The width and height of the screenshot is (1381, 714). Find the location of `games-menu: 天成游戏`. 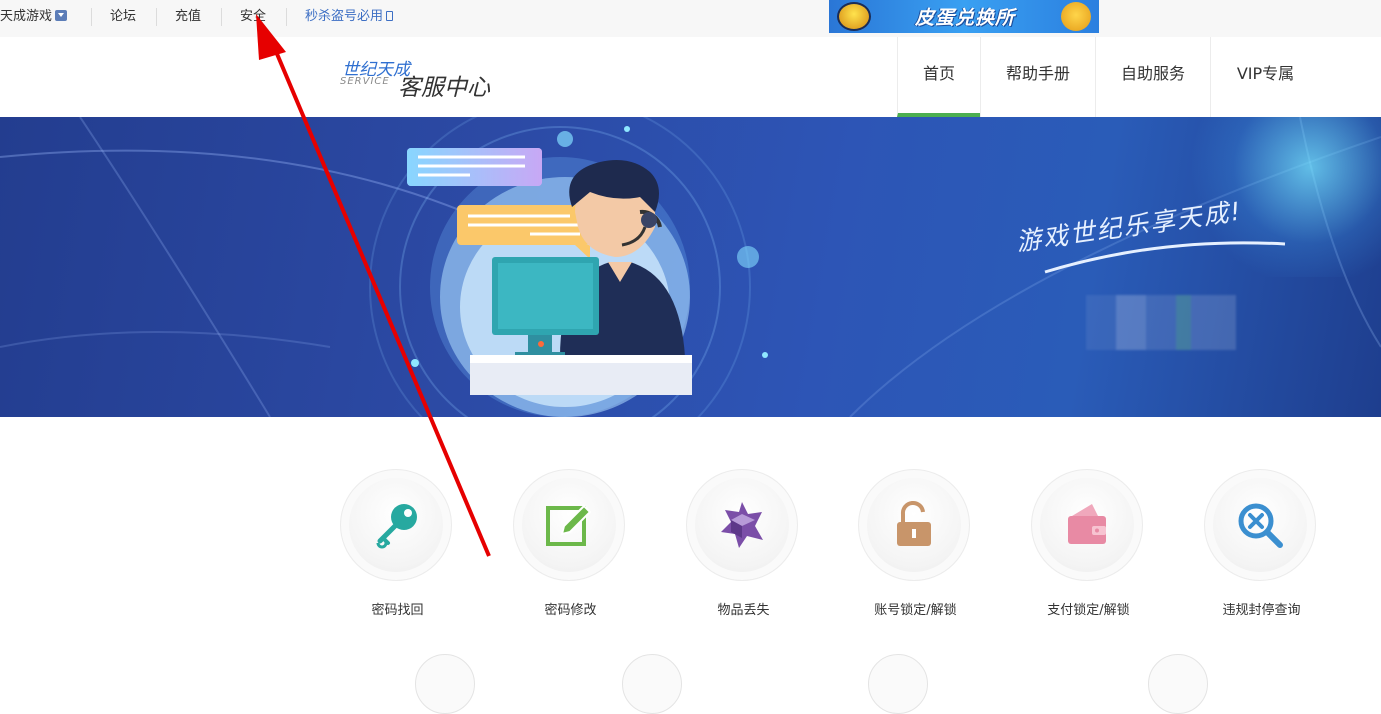

games-menu: 天成游戏 is located at coordinates (34, 17).